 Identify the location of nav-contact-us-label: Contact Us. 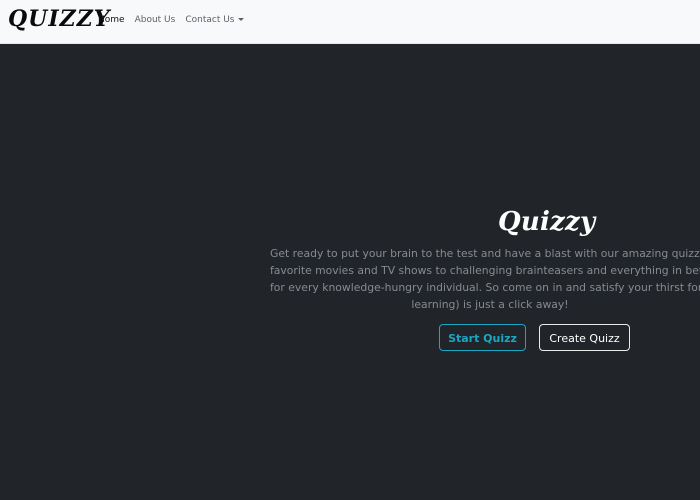
(210, 20).